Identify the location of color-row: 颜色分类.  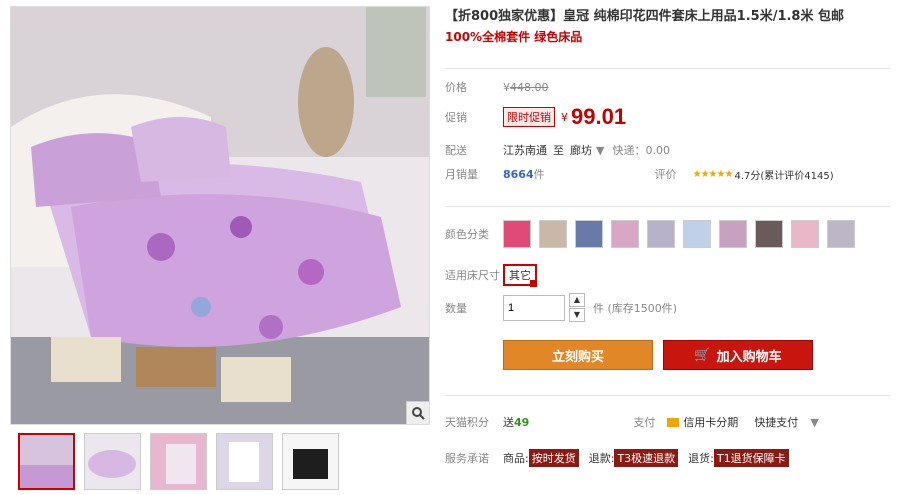
(654, 234).